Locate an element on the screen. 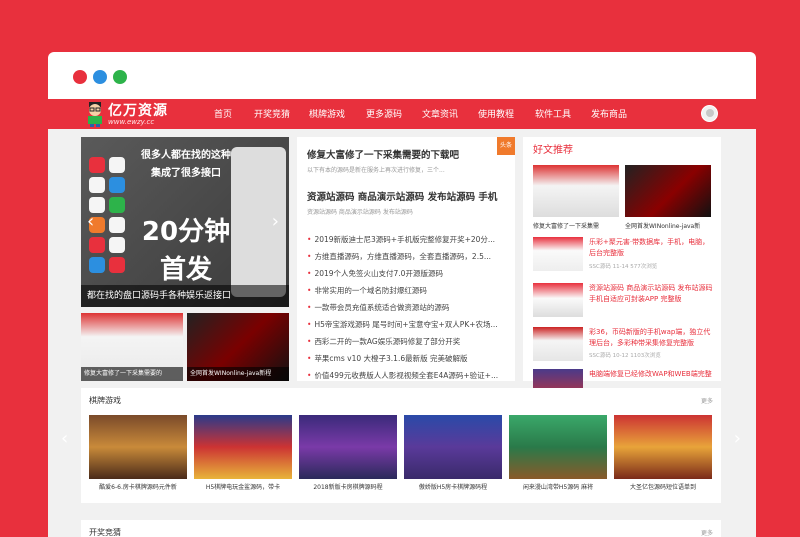 The height and width of the screenshot is (537, 800). game-caption: 闲来漫山湾带H5源码 麻将 is located at coordinates (558, 486).